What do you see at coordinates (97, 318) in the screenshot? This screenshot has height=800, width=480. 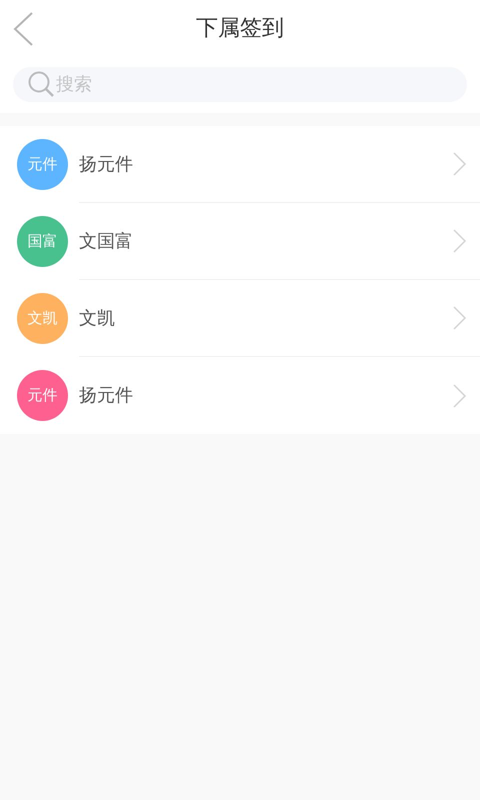 I see `person-name: 文凯` at bounding box center [97, 318].